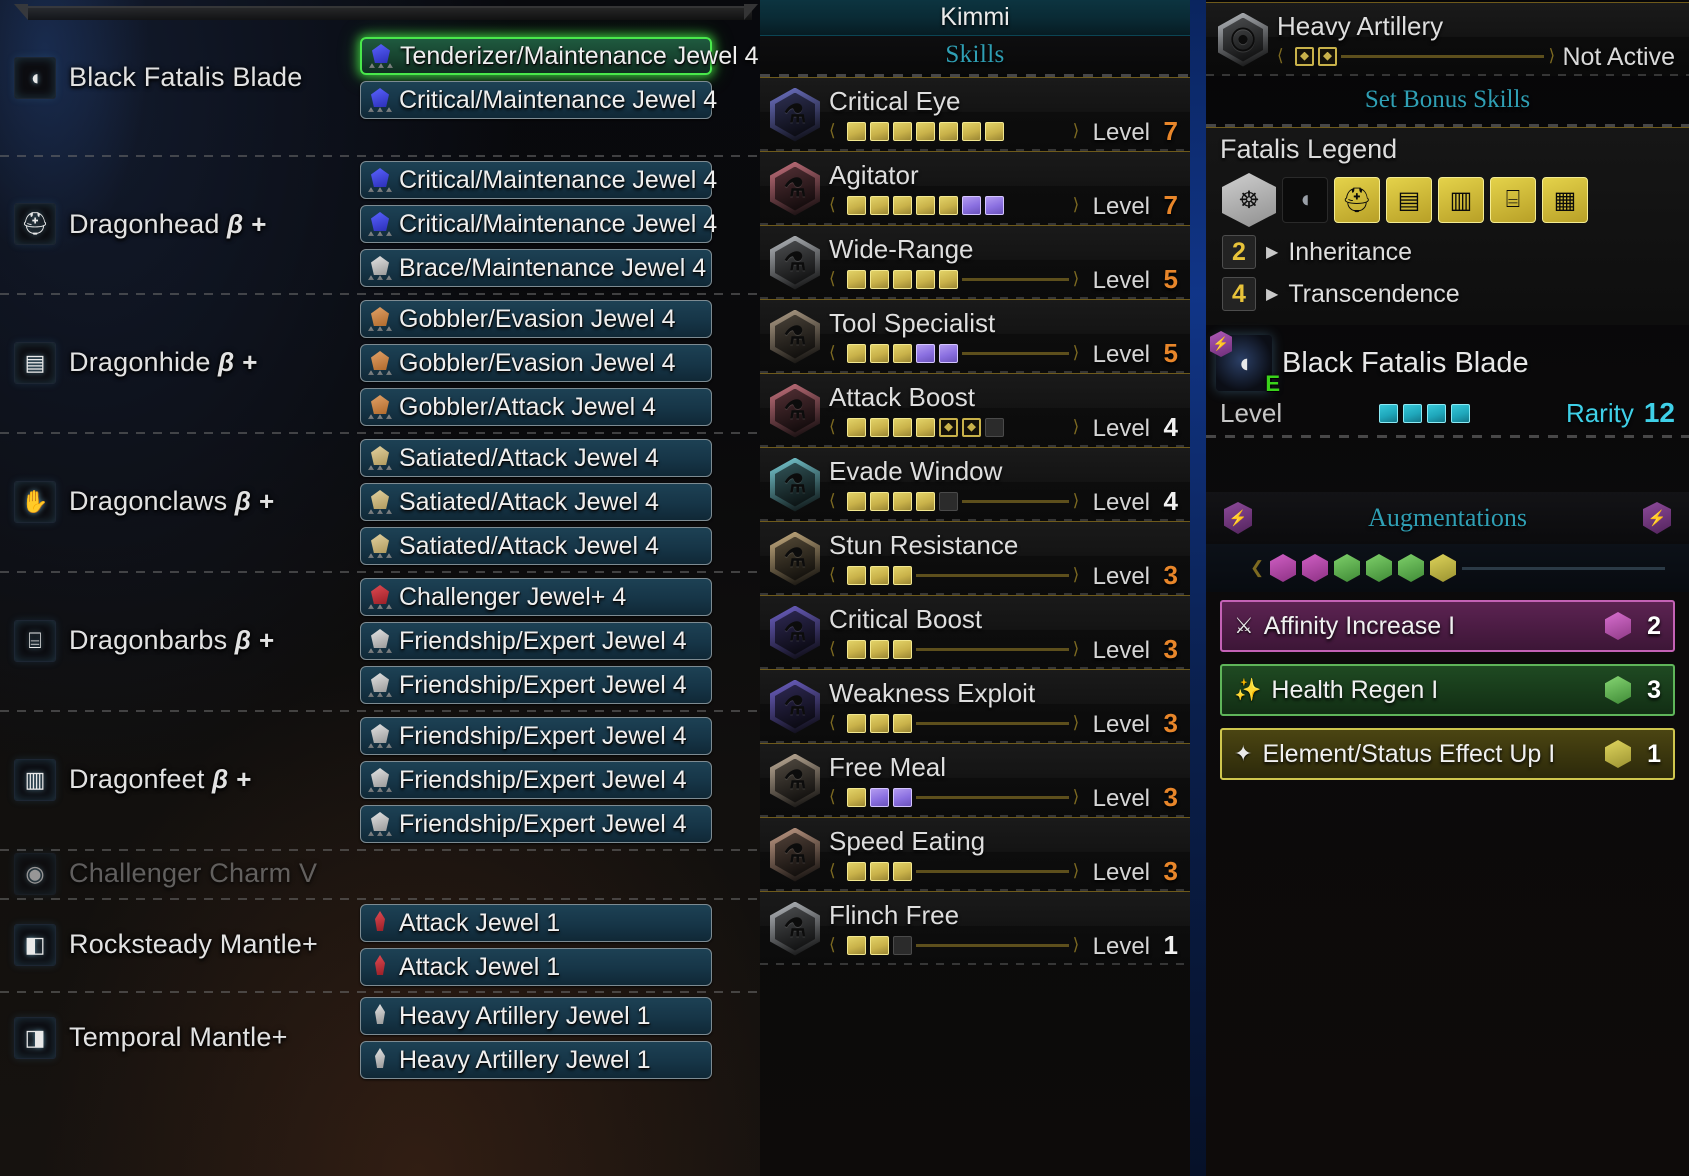 This screenshot has height=1176, width=1689. Describe the element at coordinates (1447, 690) in the screenshot. I see `augmentation-item: ✨ Health Regen I 3` at that location.